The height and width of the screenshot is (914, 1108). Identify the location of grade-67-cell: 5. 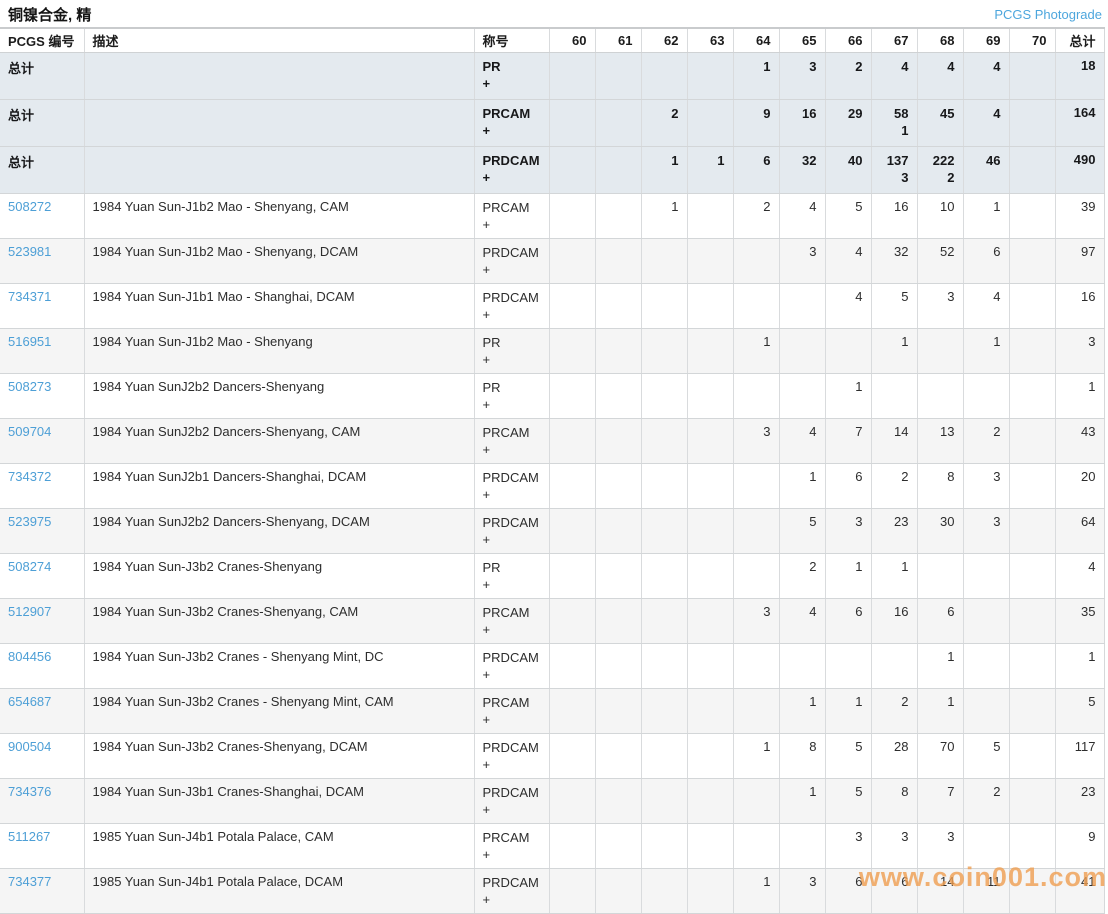
(893, 306).